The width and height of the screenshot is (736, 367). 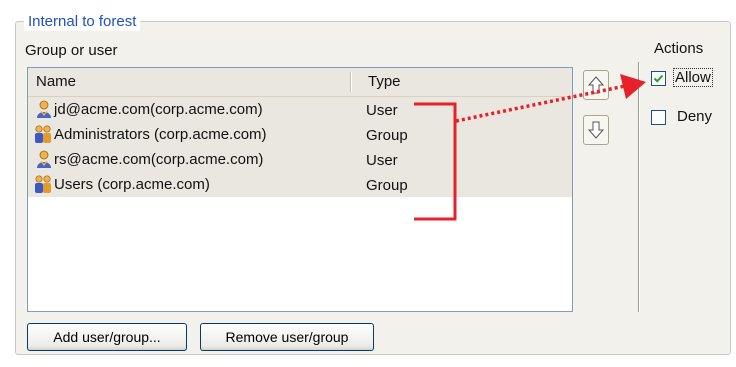 I want to click on move-up-button, so click(x=596, y=85).